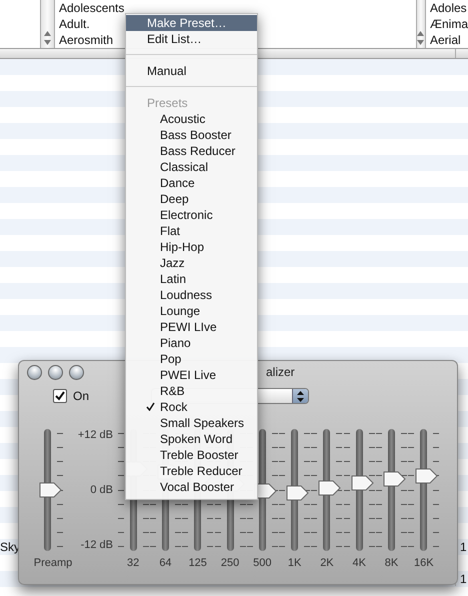 This screenshot has width=468, height=596. Describe the element at coordinates (449, 8) in the screenshot. I see `list-item: Adoles` at that location.